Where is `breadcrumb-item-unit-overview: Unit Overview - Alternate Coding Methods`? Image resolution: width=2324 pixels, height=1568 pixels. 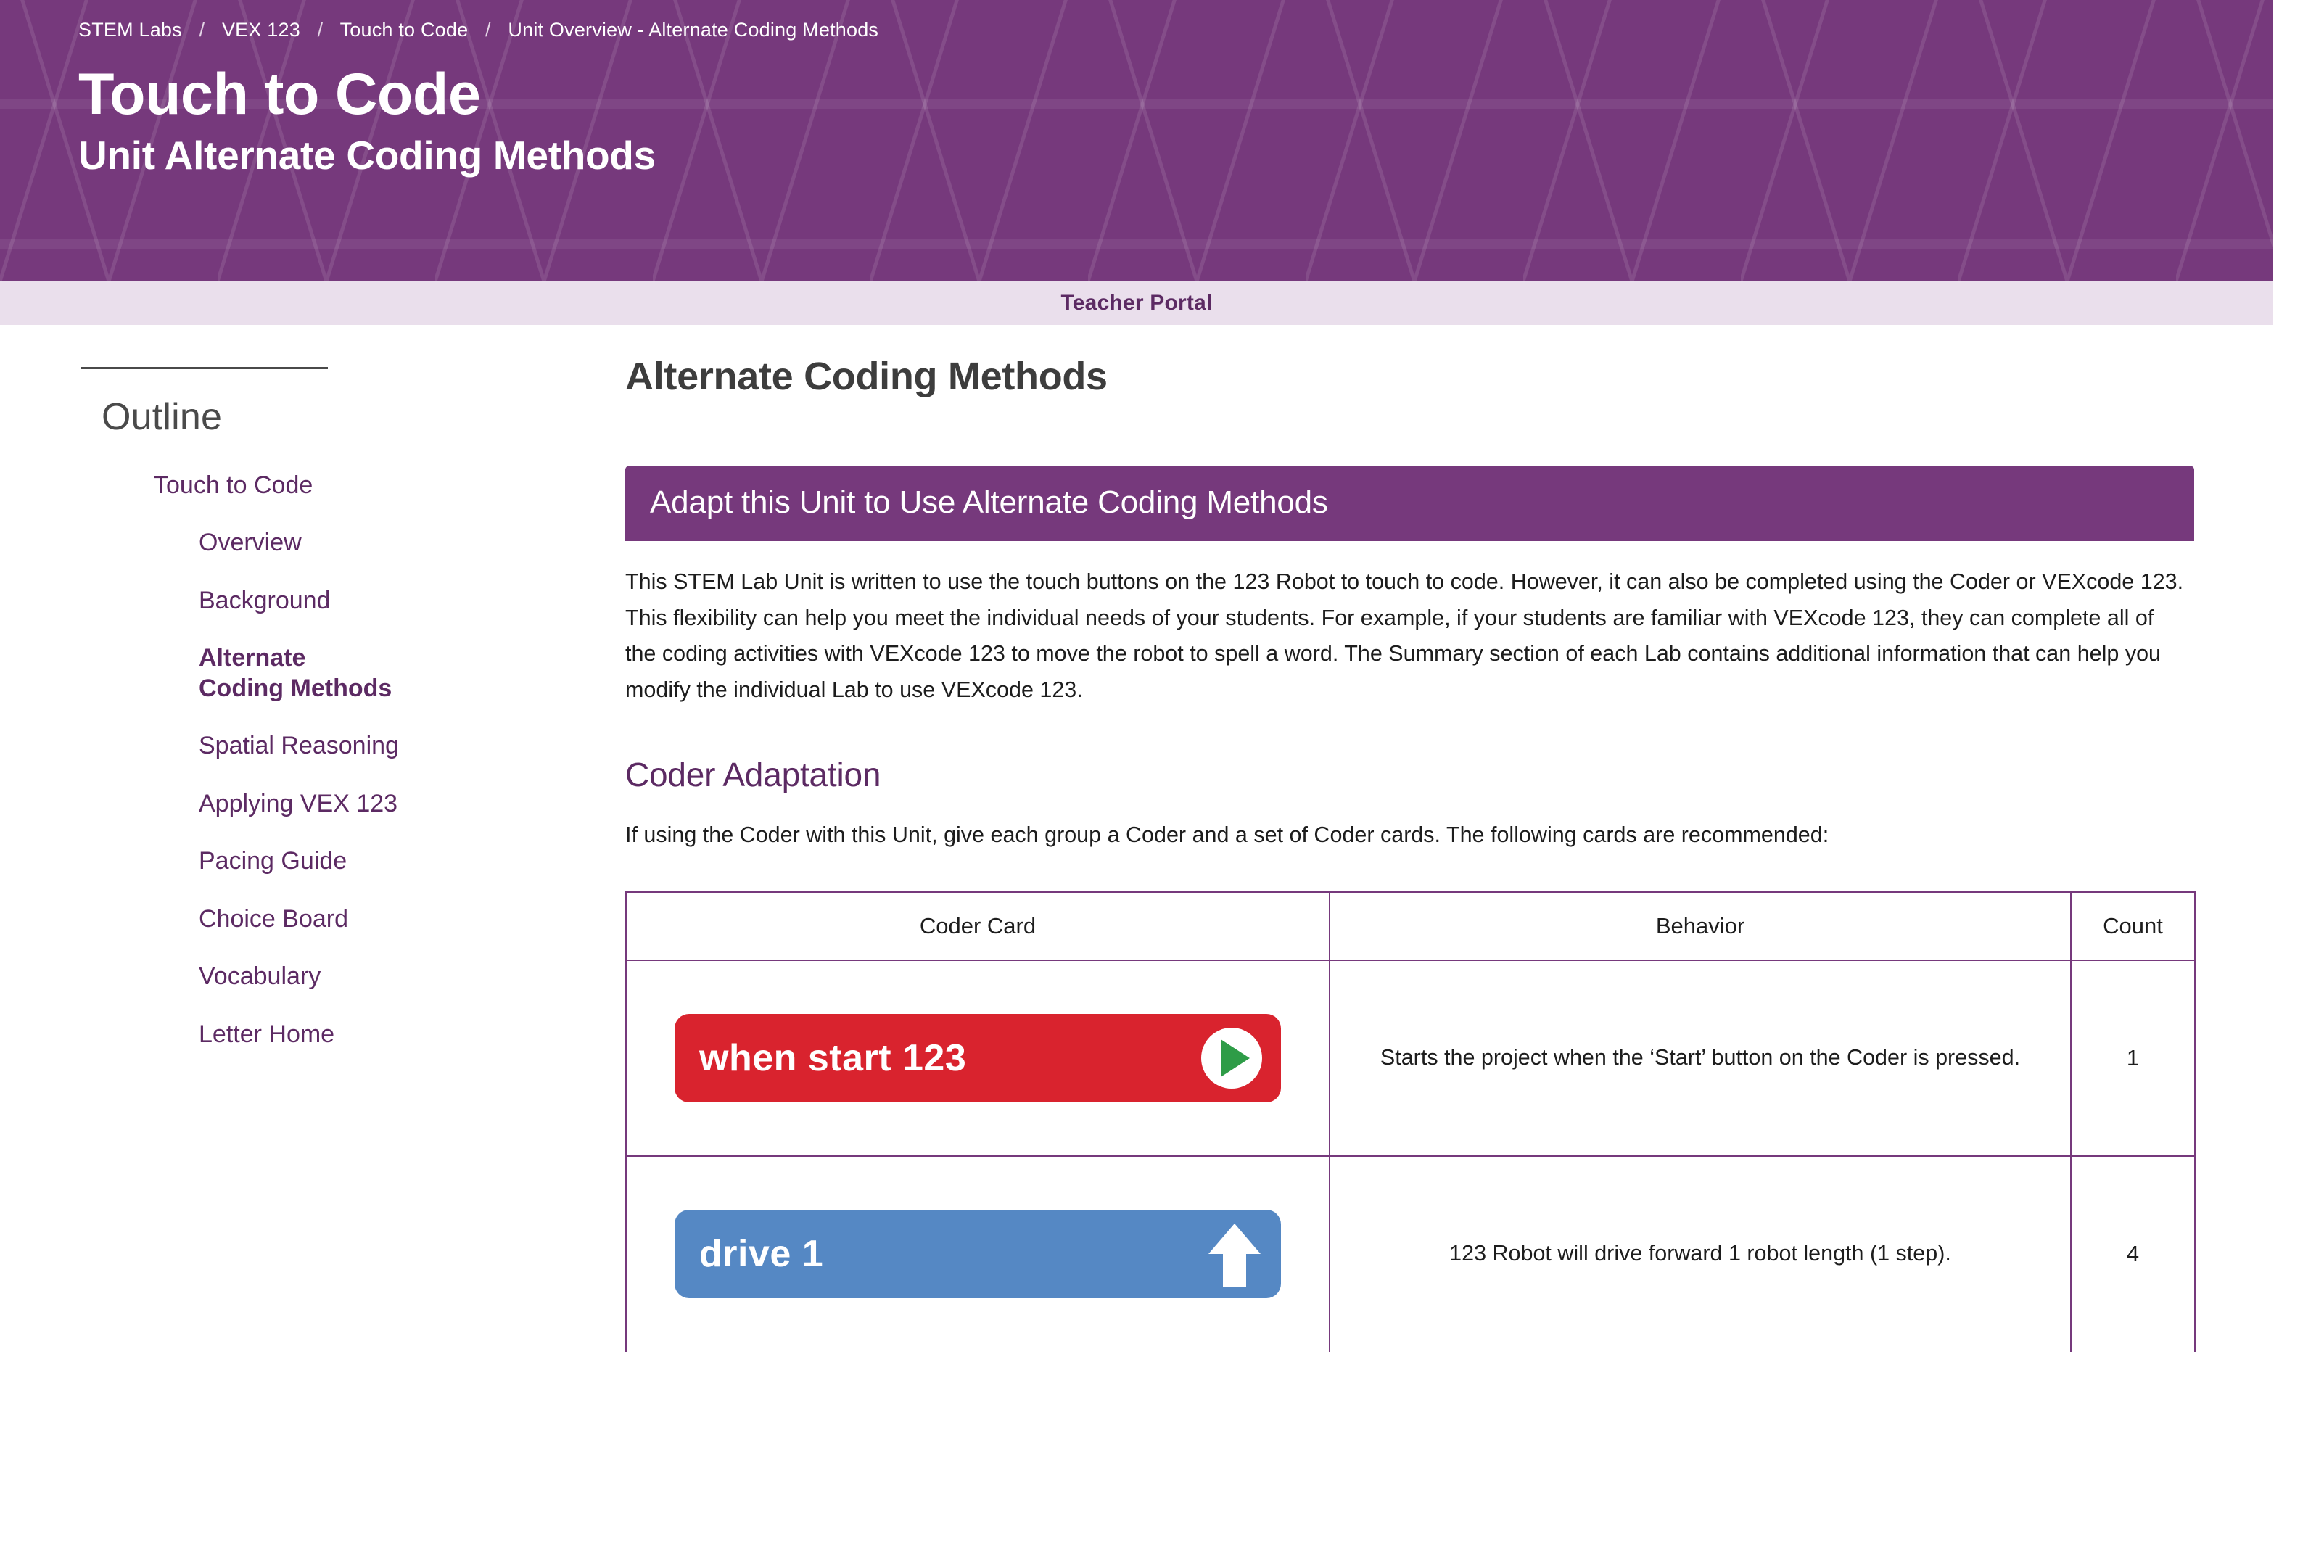 breadcrumb-item-unit-overview: Unit Overview - Alternate Coding Methods is located at coordinates (693, 30).